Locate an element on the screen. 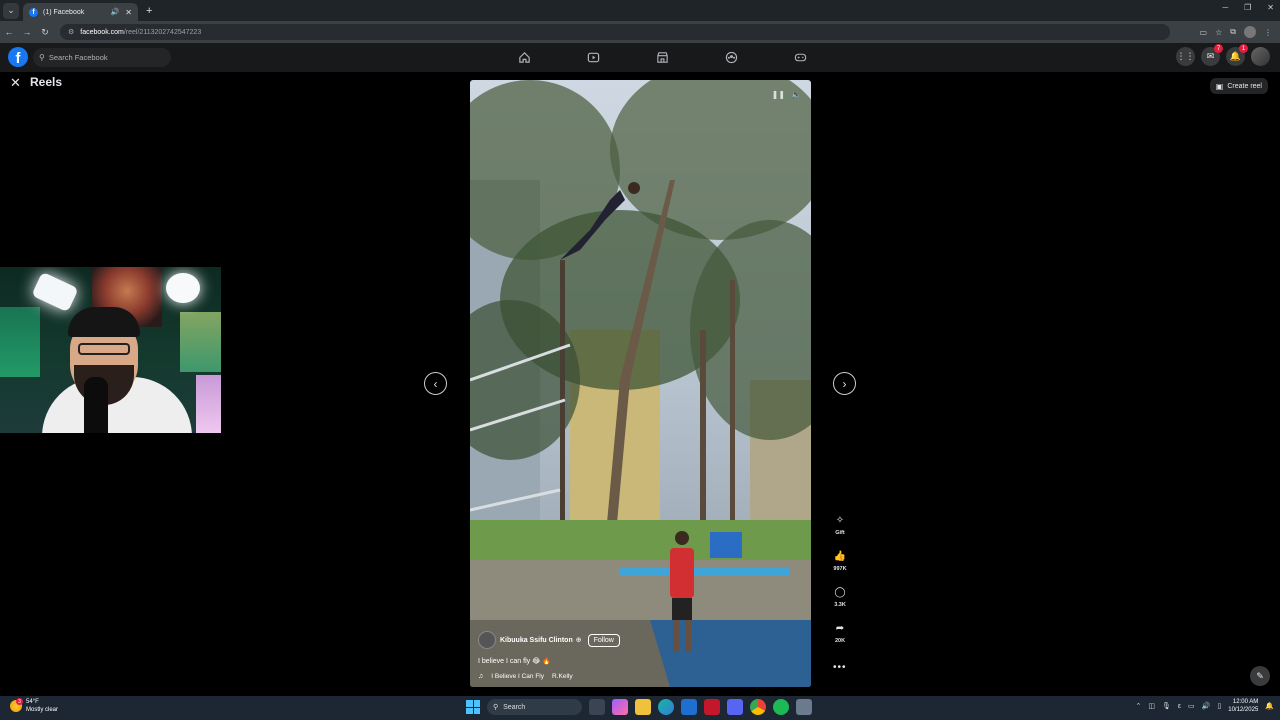 Image resolution: width=1280 pixels, height=720 pixels. media-app-icon is located at coordinates (712, 707).